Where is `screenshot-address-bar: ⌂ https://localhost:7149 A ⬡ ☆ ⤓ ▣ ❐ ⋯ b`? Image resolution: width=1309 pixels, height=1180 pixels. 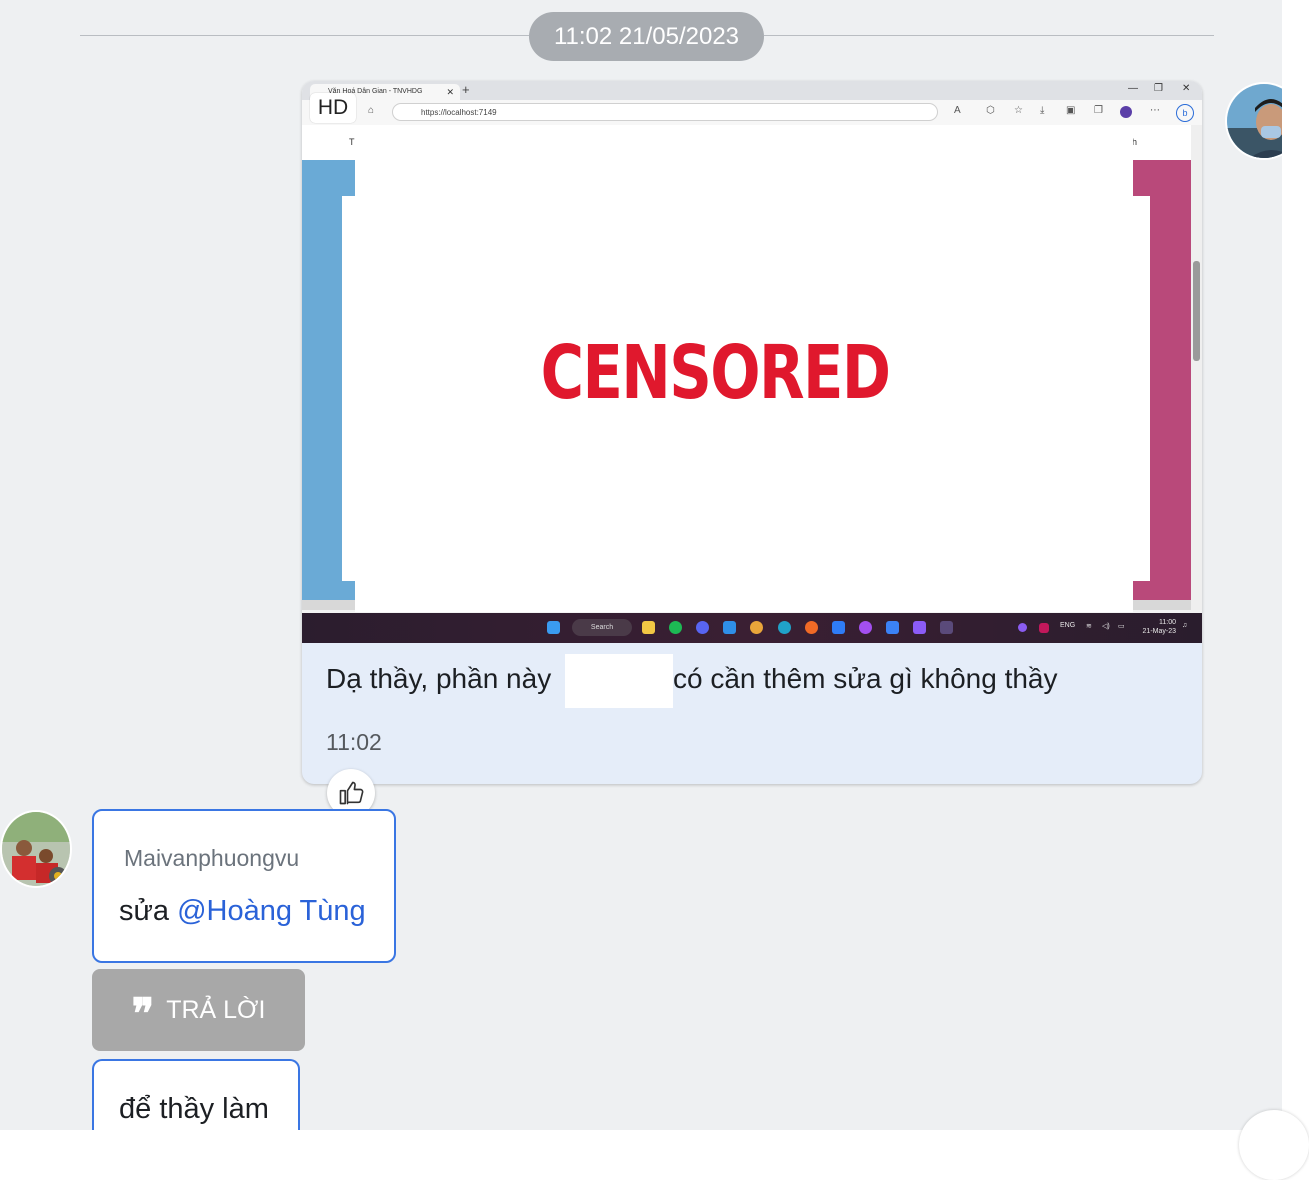 screenshot-address-bar: ⌂ https://localhost:7149 A ⬡ ☆ ⤓ ▣ ❐ ⋯ b is located at coordinates (752, 112).